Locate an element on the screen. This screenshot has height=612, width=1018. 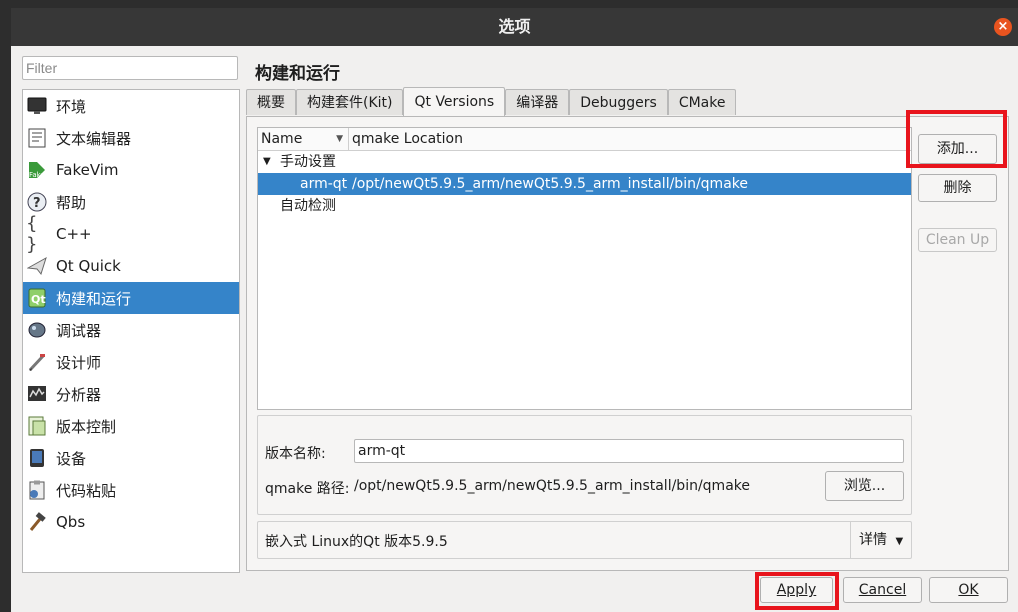
sidebar-item-label: Qbs is located at coordinates (71, 522).